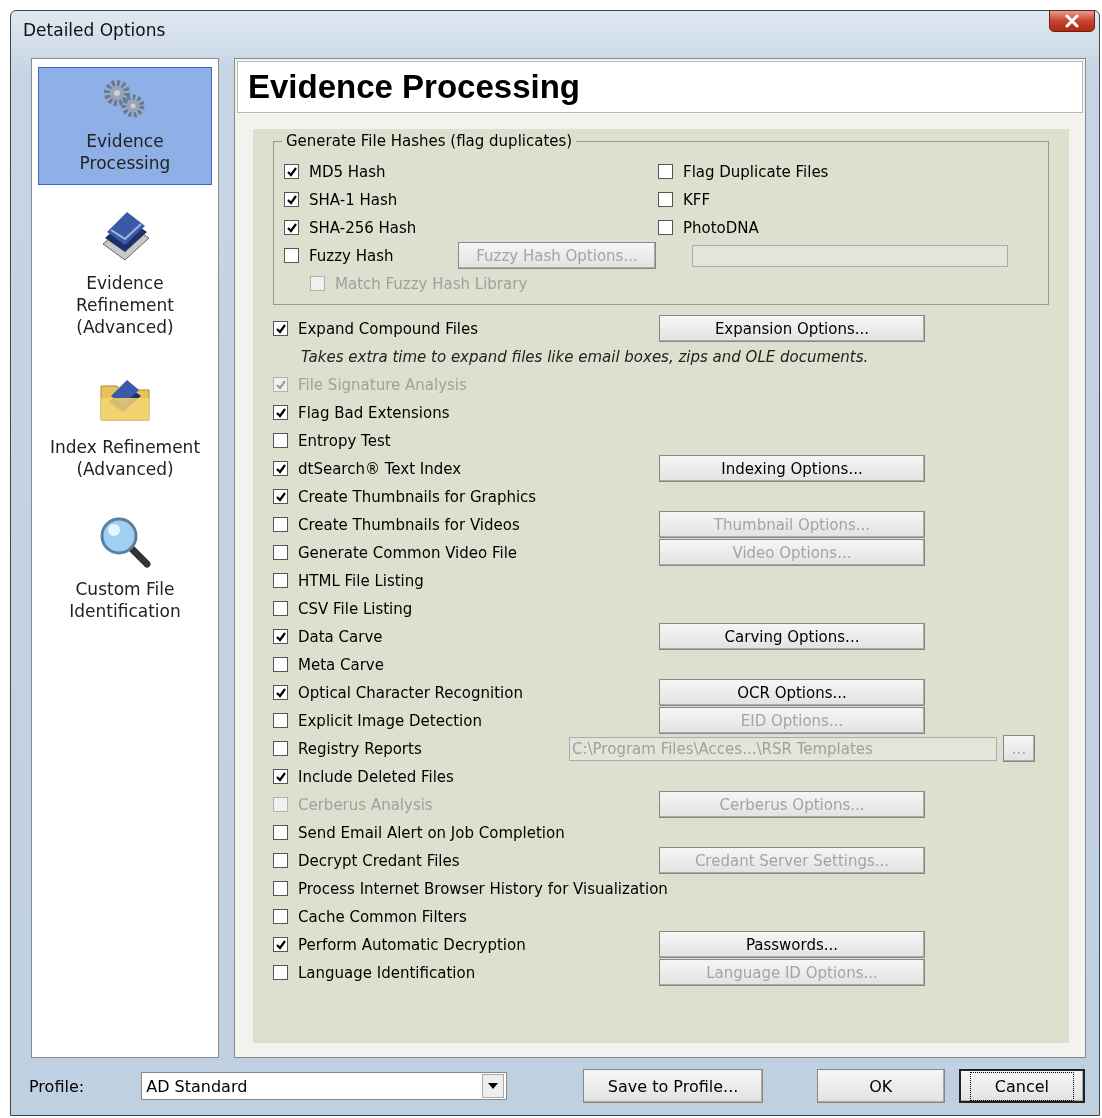 The height and width of the screenshot is (1118, 1102). I want to click on checkbox-label: SHA-1 Hash, so click(353, 199).